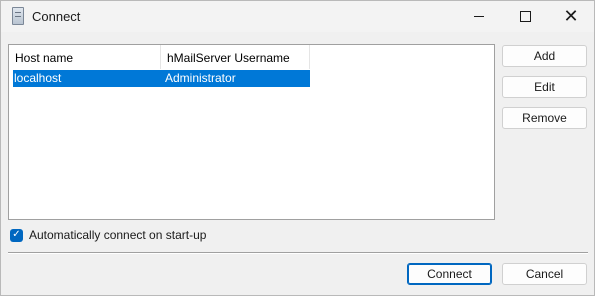  What do you see at coordinates (235, 57) in the screenshot?
I see `column-header-username: hMailServer Username` at bounding box center [235, 57].